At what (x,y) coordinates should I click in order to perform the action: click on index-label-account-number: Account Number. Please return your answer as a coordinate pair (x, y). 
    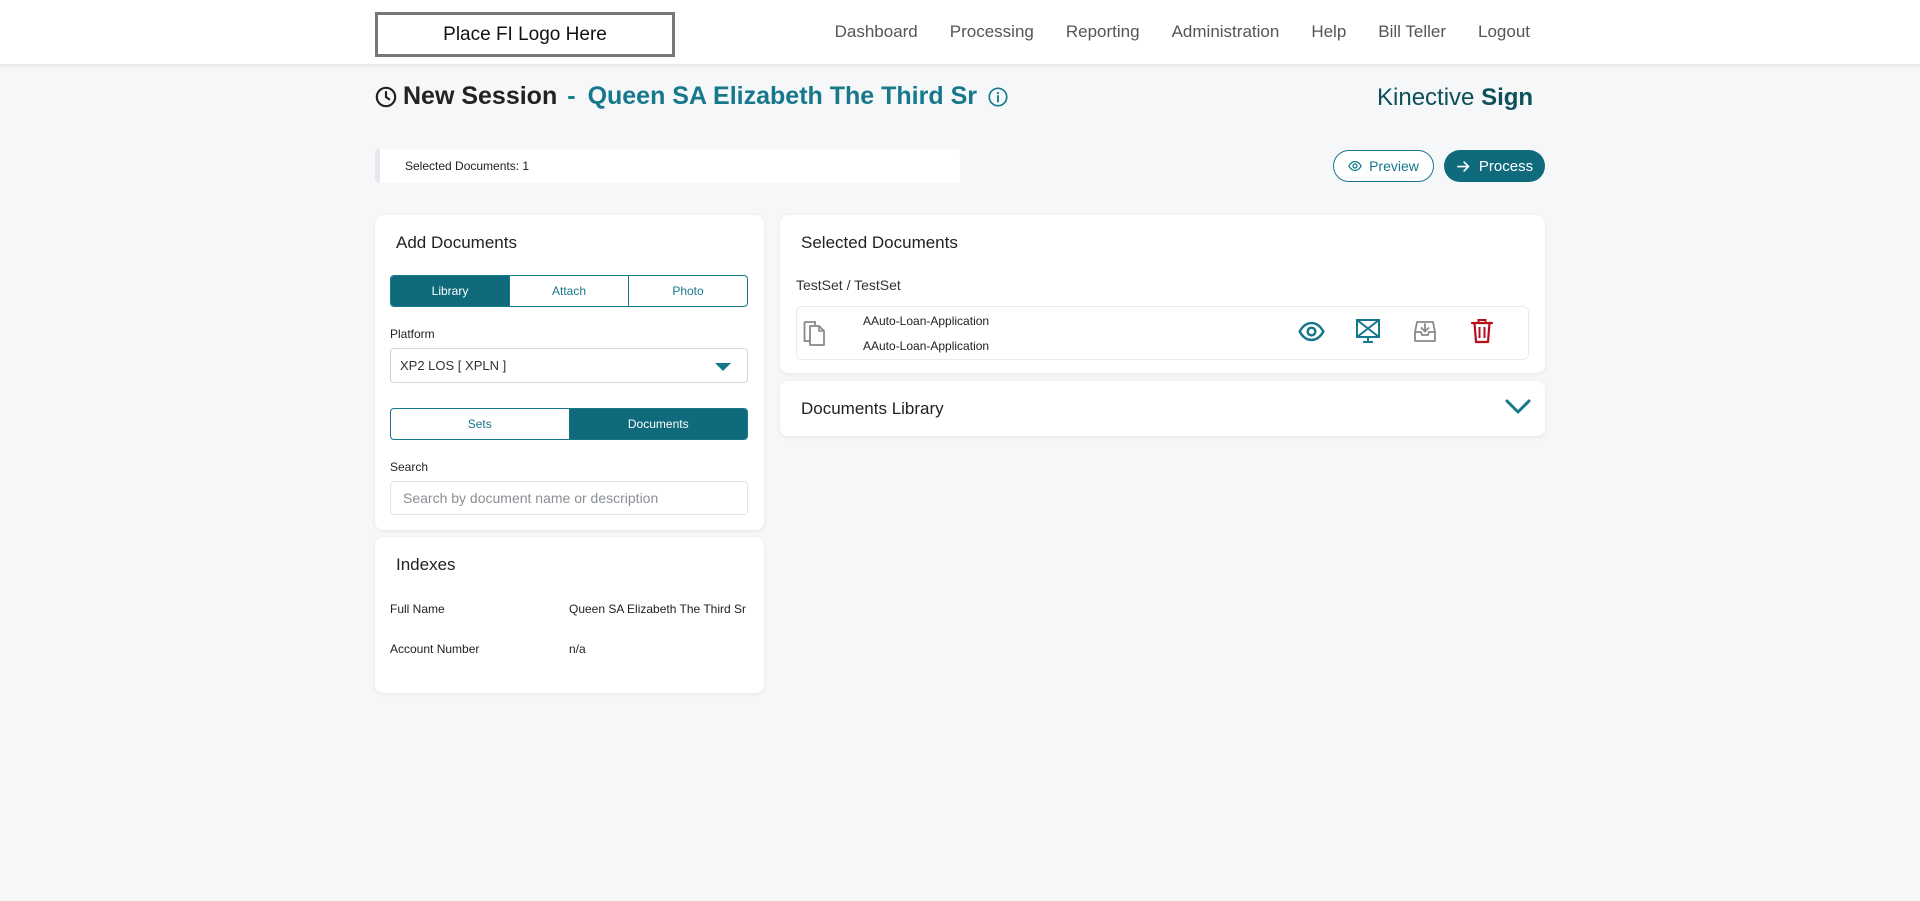
    Looking at the image, I should click on (435, 649).